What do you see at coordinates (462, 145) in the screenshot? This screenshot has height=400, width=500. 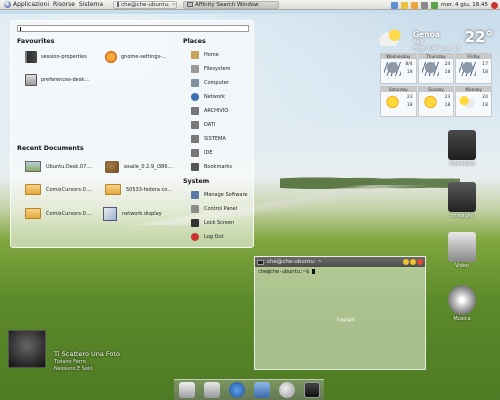 I see `download-folder-icon` at bounding box center [462, 145].